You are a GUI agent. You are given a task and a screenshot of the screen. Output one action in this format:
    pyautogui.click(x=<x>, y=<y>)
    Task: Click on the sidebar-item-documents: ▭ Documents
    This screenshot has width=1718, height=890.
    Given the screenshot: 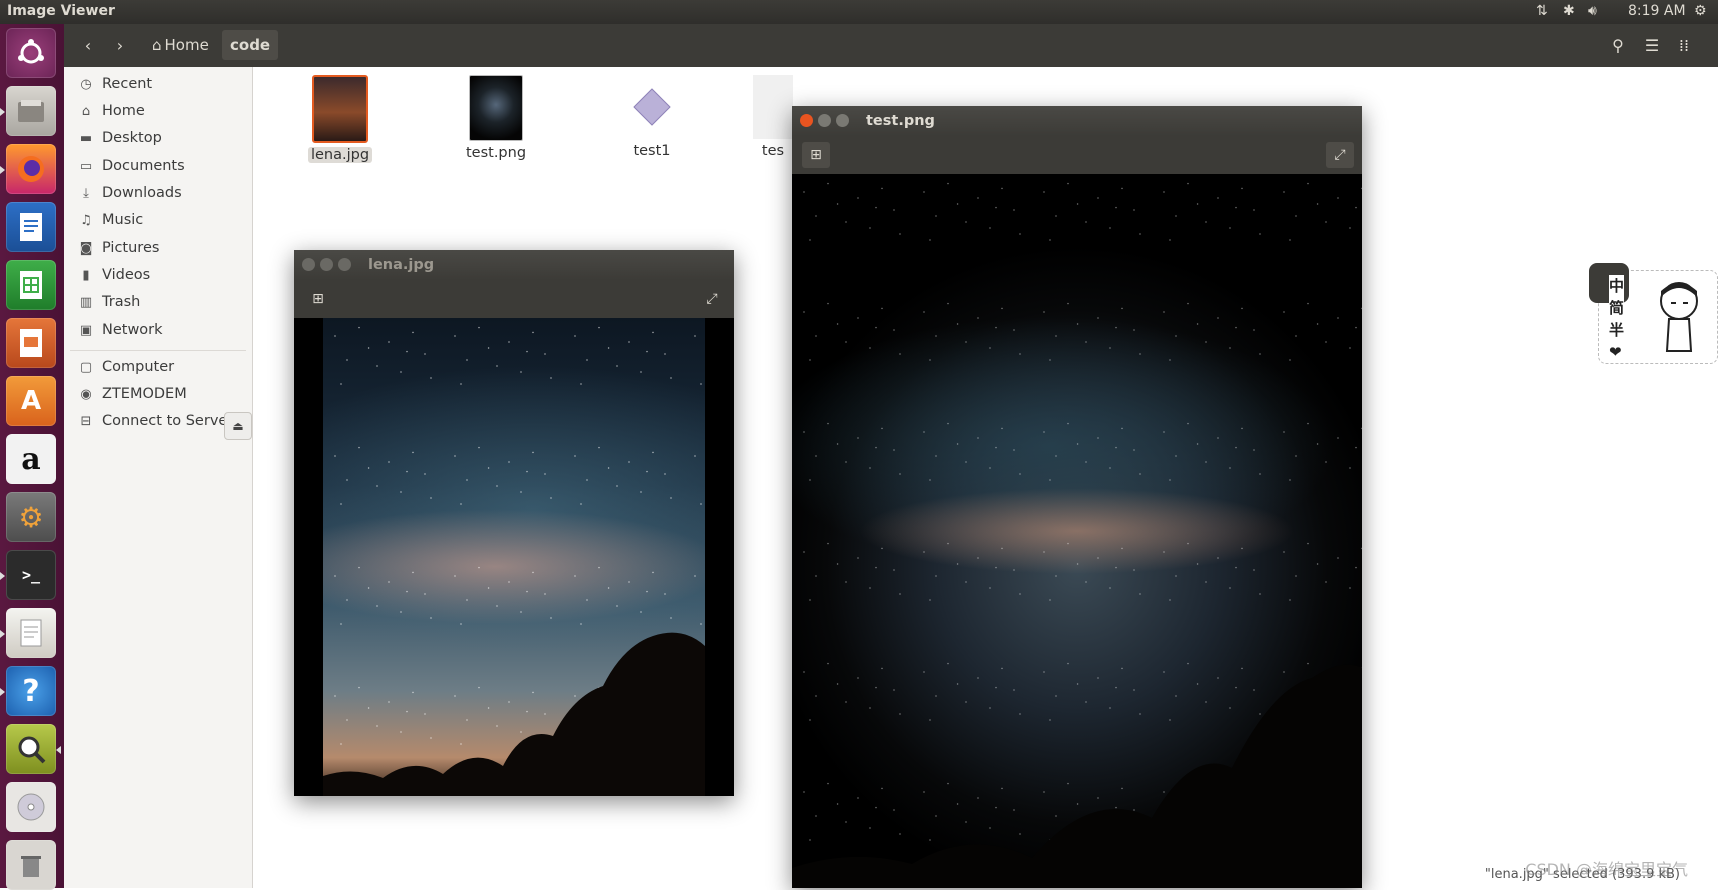 What is the action you would take?
    pyautogui.click(x=158, y=166)
    